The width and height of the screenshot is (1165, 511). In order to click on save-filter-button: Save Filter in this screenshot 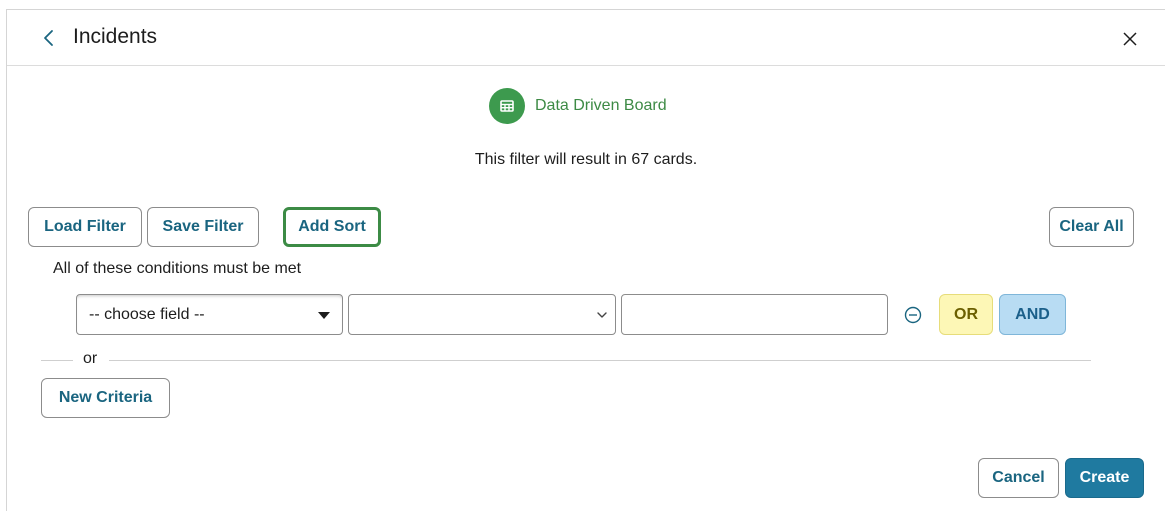, I will do `click(203, 227)`.